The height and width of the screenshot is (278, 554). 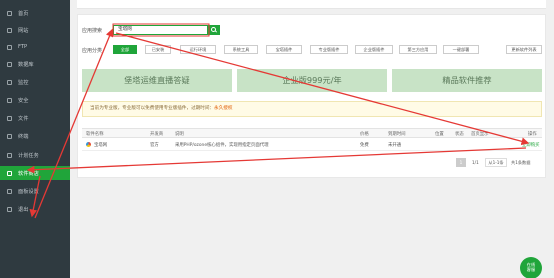 I want to click on arrow-to-search, so click(x=74, y=123).